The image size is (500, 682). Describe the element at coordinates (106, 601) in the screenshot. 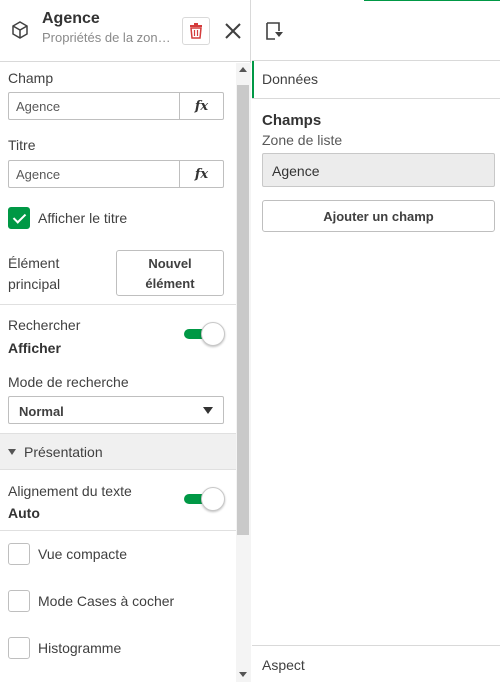

I see `checkbox-mode-label: Mode Cases à cocher` at that location.